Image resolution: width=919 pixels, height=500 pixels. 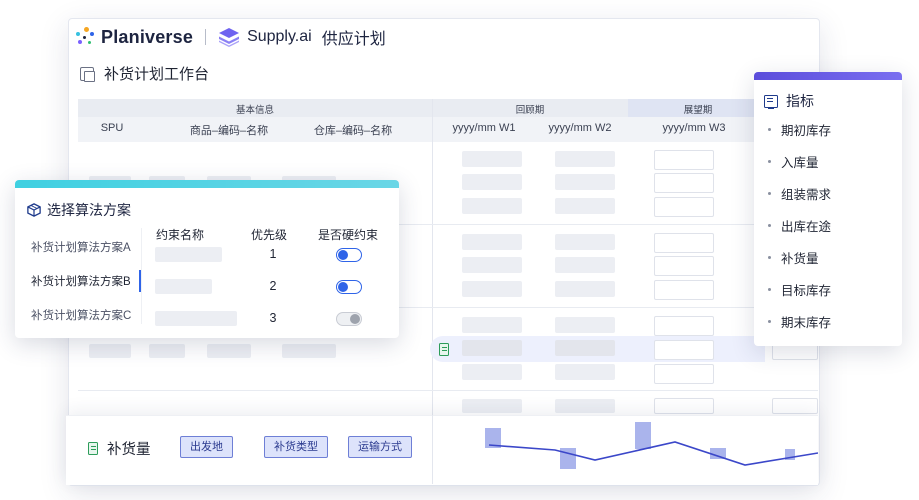 What do you see at coordinates (269, 235) in the screenshot?
I see `col-priority: 优先级` at bounding box center [269, 235].